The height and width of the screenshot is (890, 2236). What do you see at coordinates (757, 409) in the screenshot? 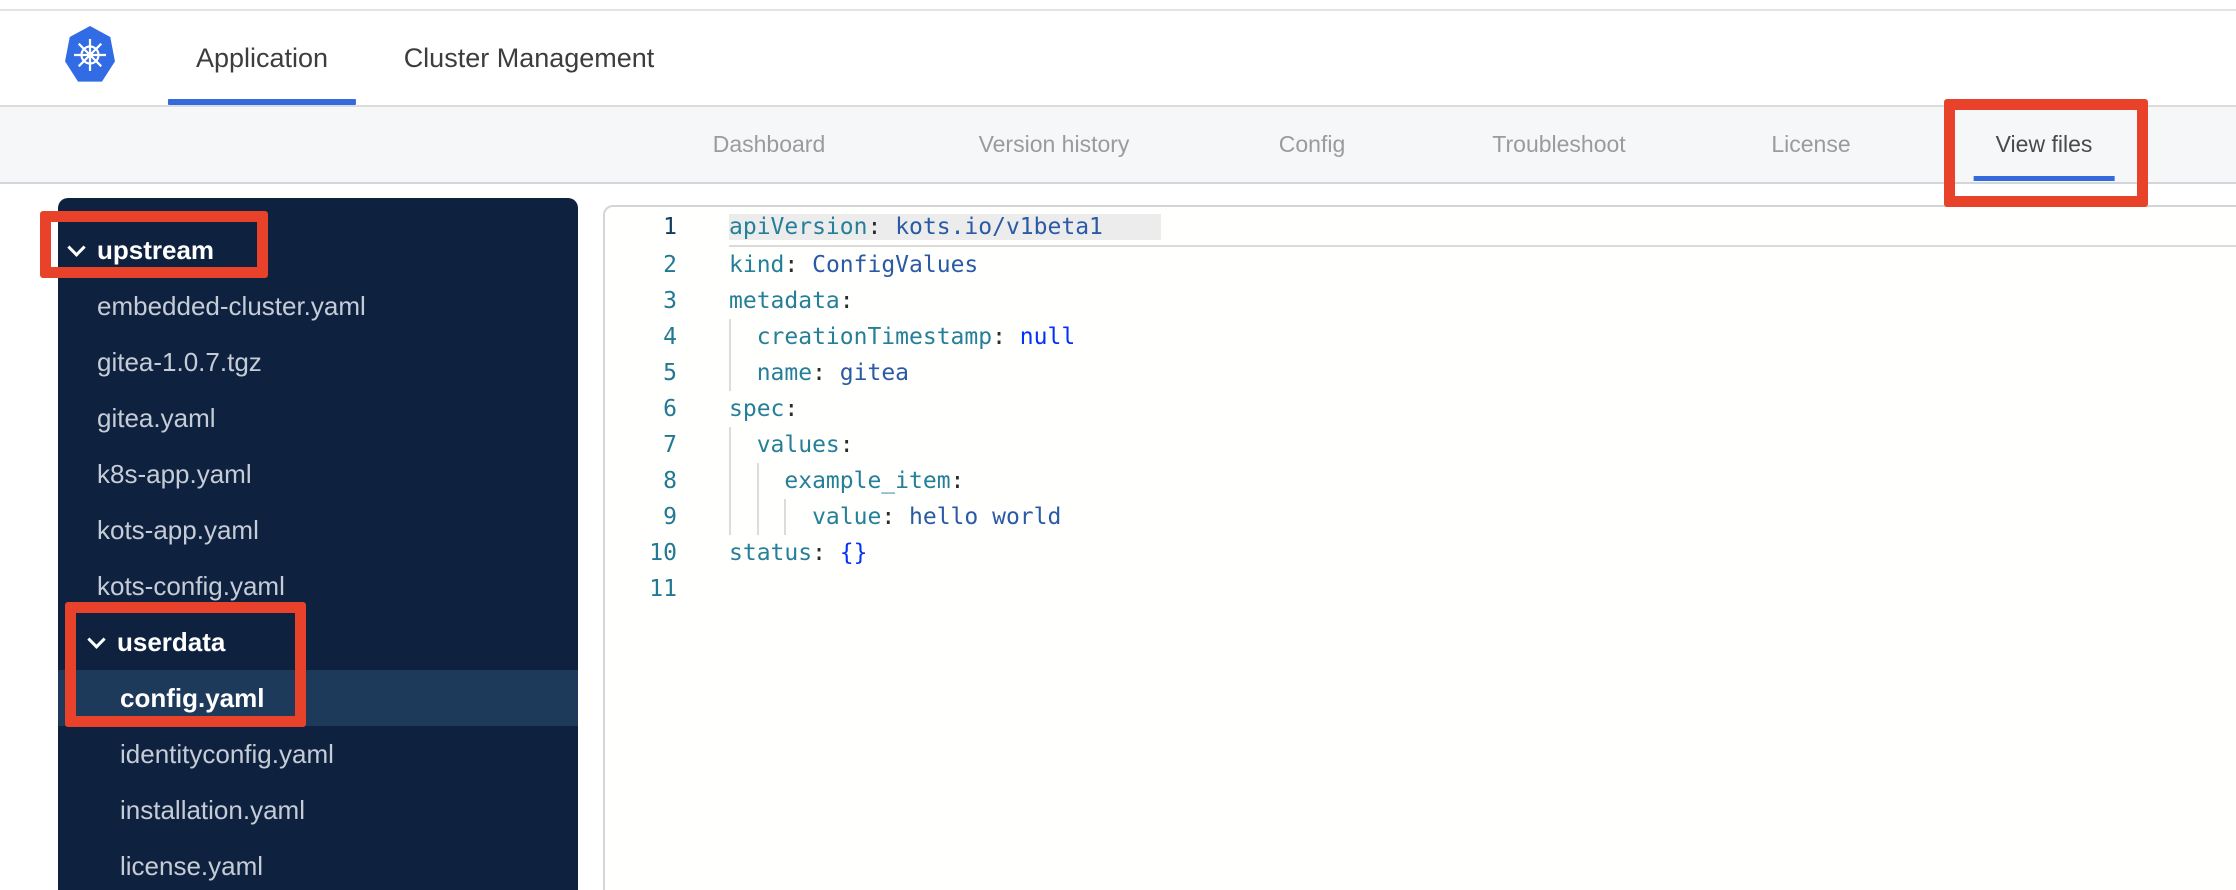
I see `token-key: spec` at bounding box center [757, 409].